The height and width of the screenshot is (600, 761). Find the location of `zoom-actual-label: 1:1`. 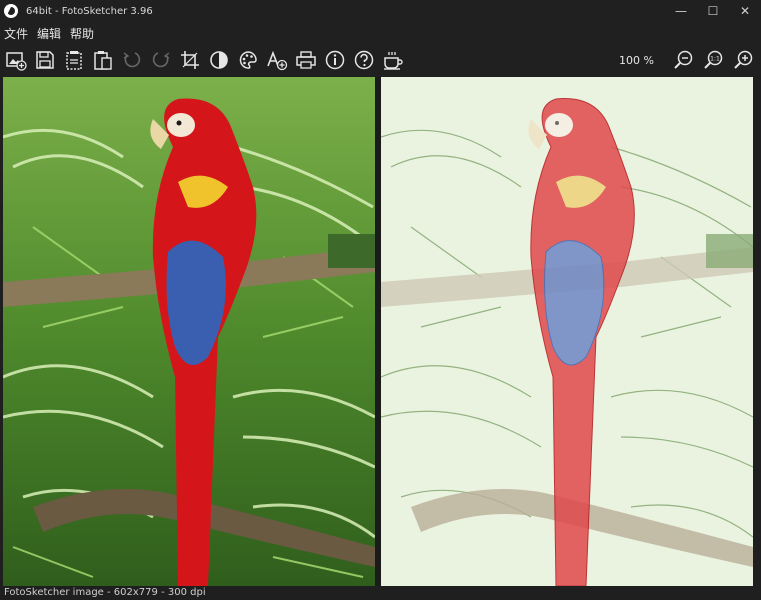

zoom-actual-label: 1:1 is located at coordinates (715, 59).